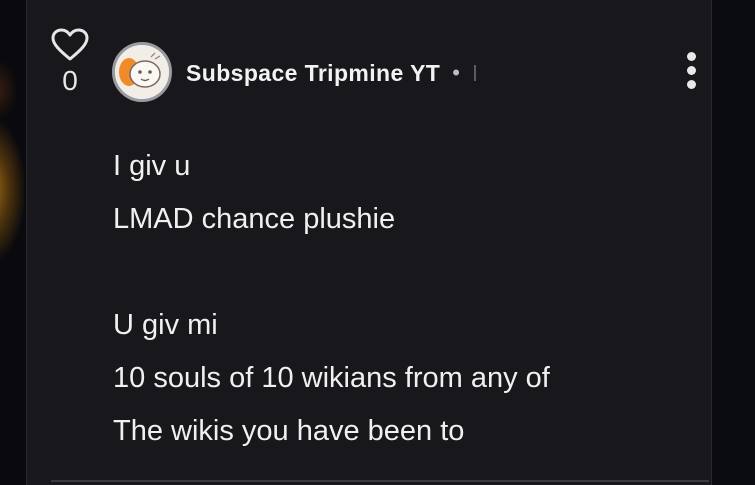 The height and width of the screenshot is (485, 755). What do you see at coordinates (380, 481) in the screenshot?
I see `divider` at bounding box center [380, 481].